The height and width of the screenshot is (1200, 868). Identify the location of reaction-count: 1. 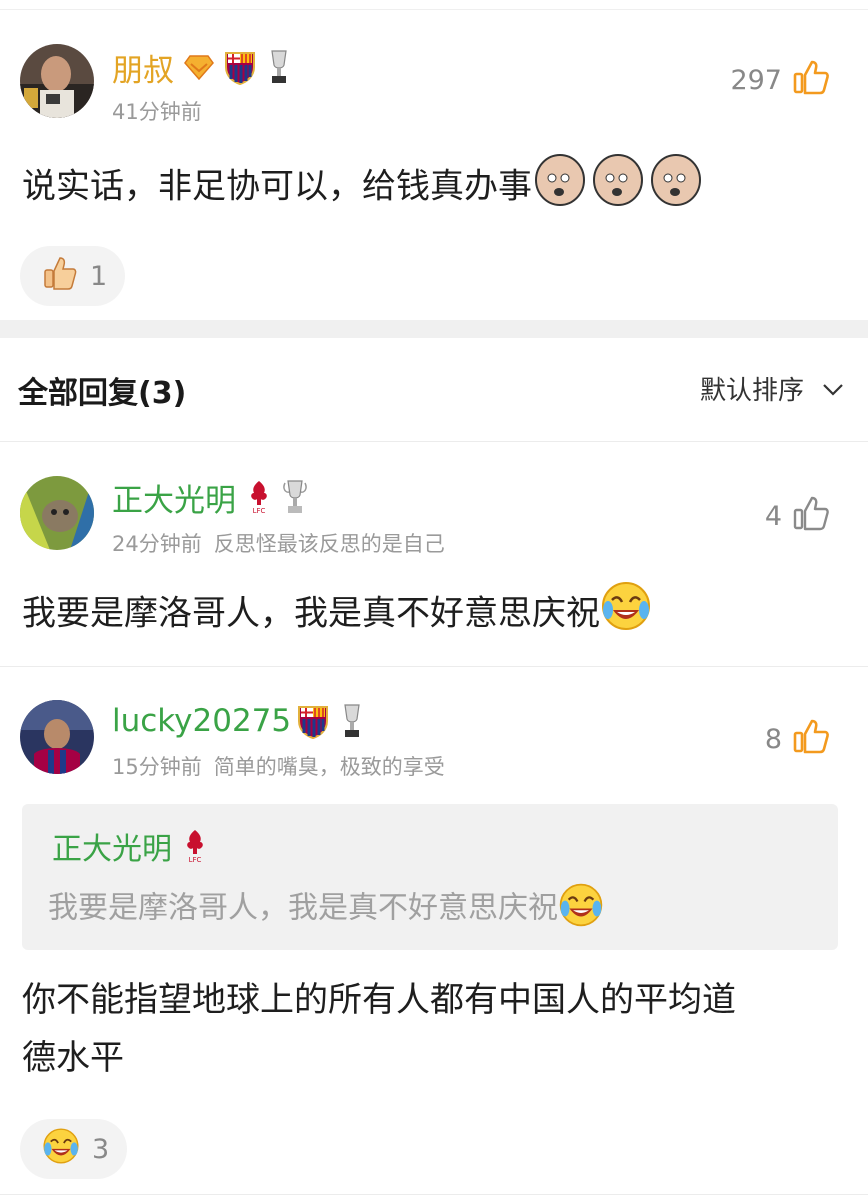
(99, 276).